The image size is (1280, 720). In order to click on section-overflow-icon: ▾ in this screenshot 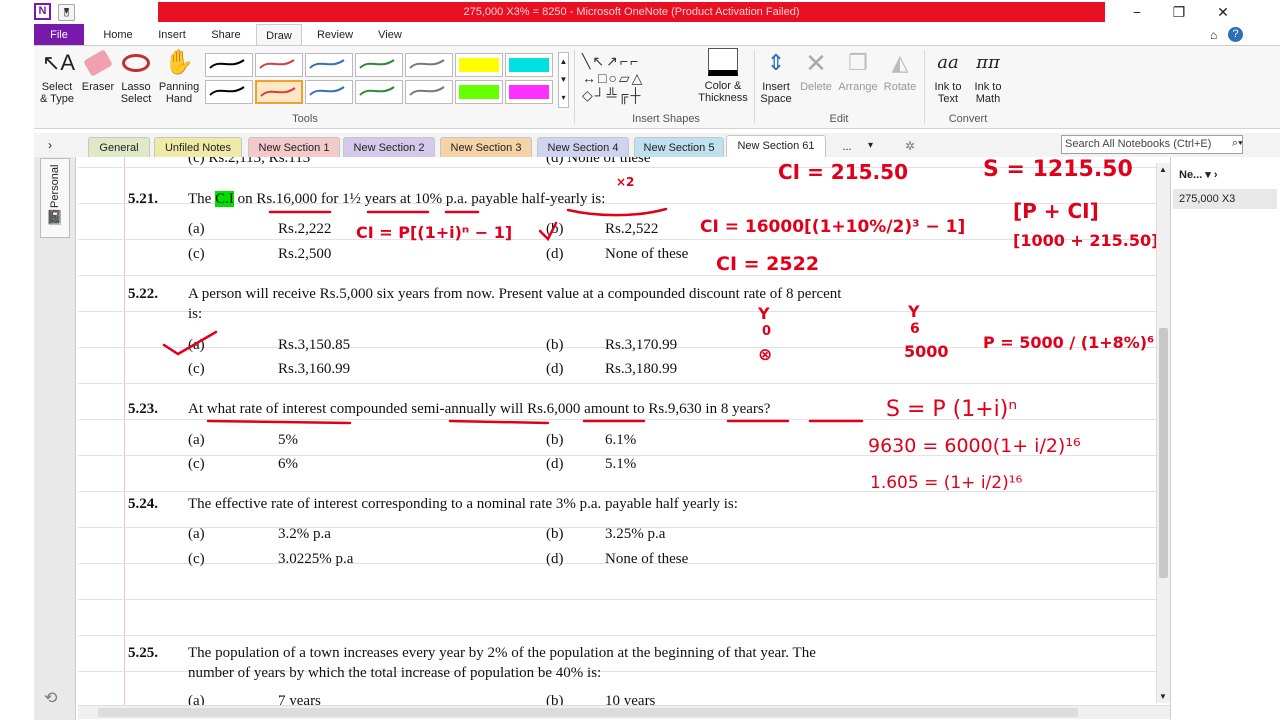, I will do `click(870, 145)`.